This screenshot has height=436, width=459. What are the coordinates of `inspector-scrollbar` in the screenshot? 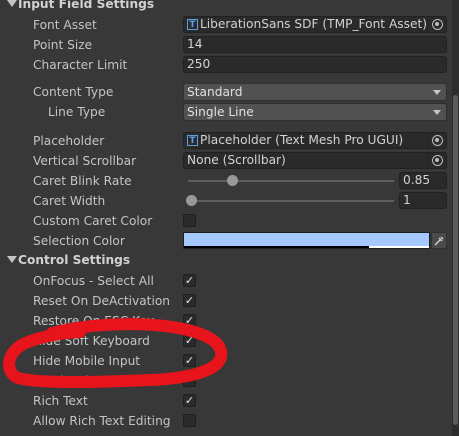 It's located at (455, 218).